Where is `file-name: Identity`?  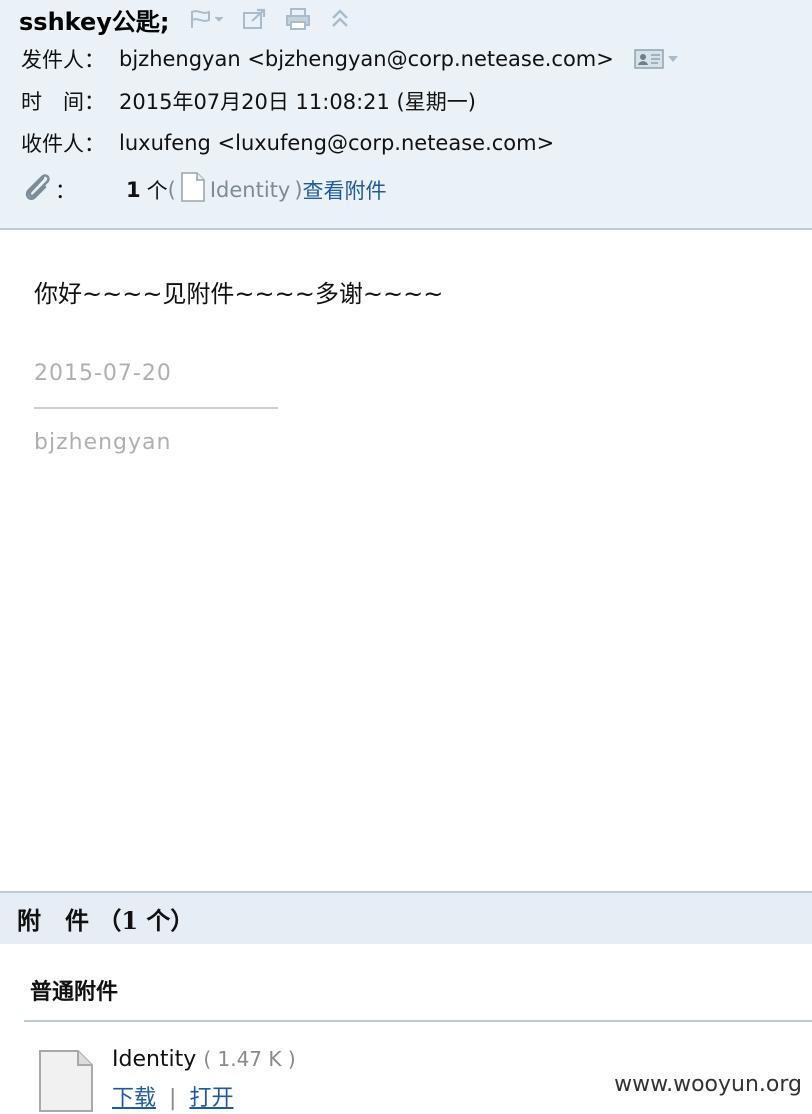
file-name: Identity is located at coordinates (154, 1059).